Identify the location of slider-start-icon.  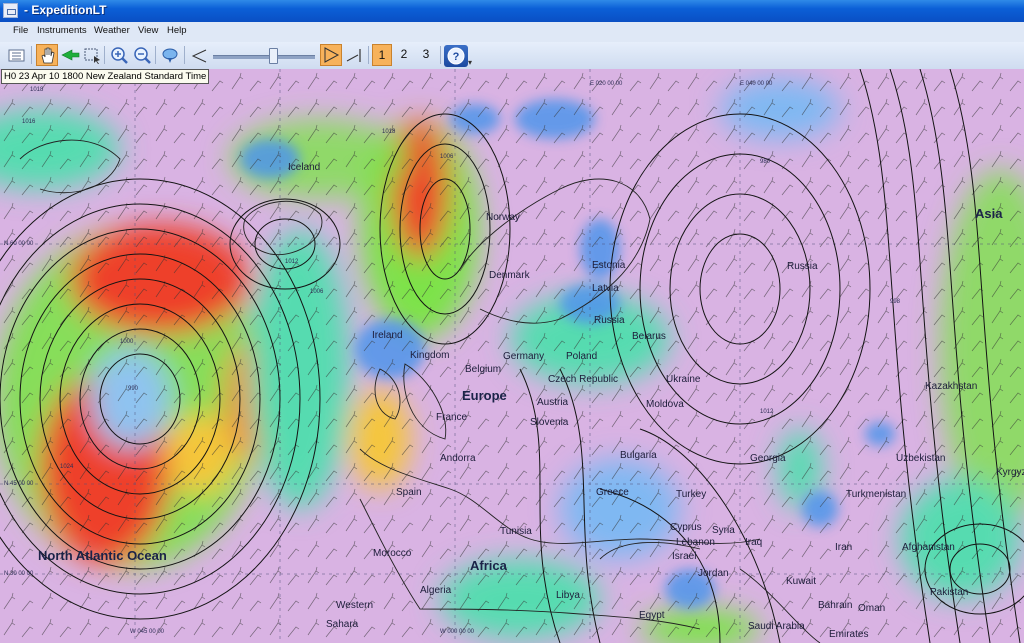
(199, 56).